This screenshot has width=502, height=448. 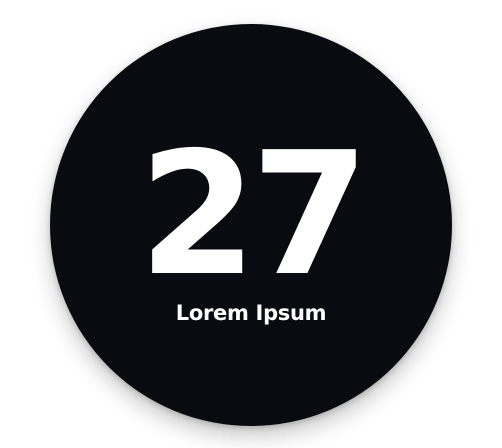 I want to click on badge-caption: Lorem Ipsum, so click(x=251, y=313).